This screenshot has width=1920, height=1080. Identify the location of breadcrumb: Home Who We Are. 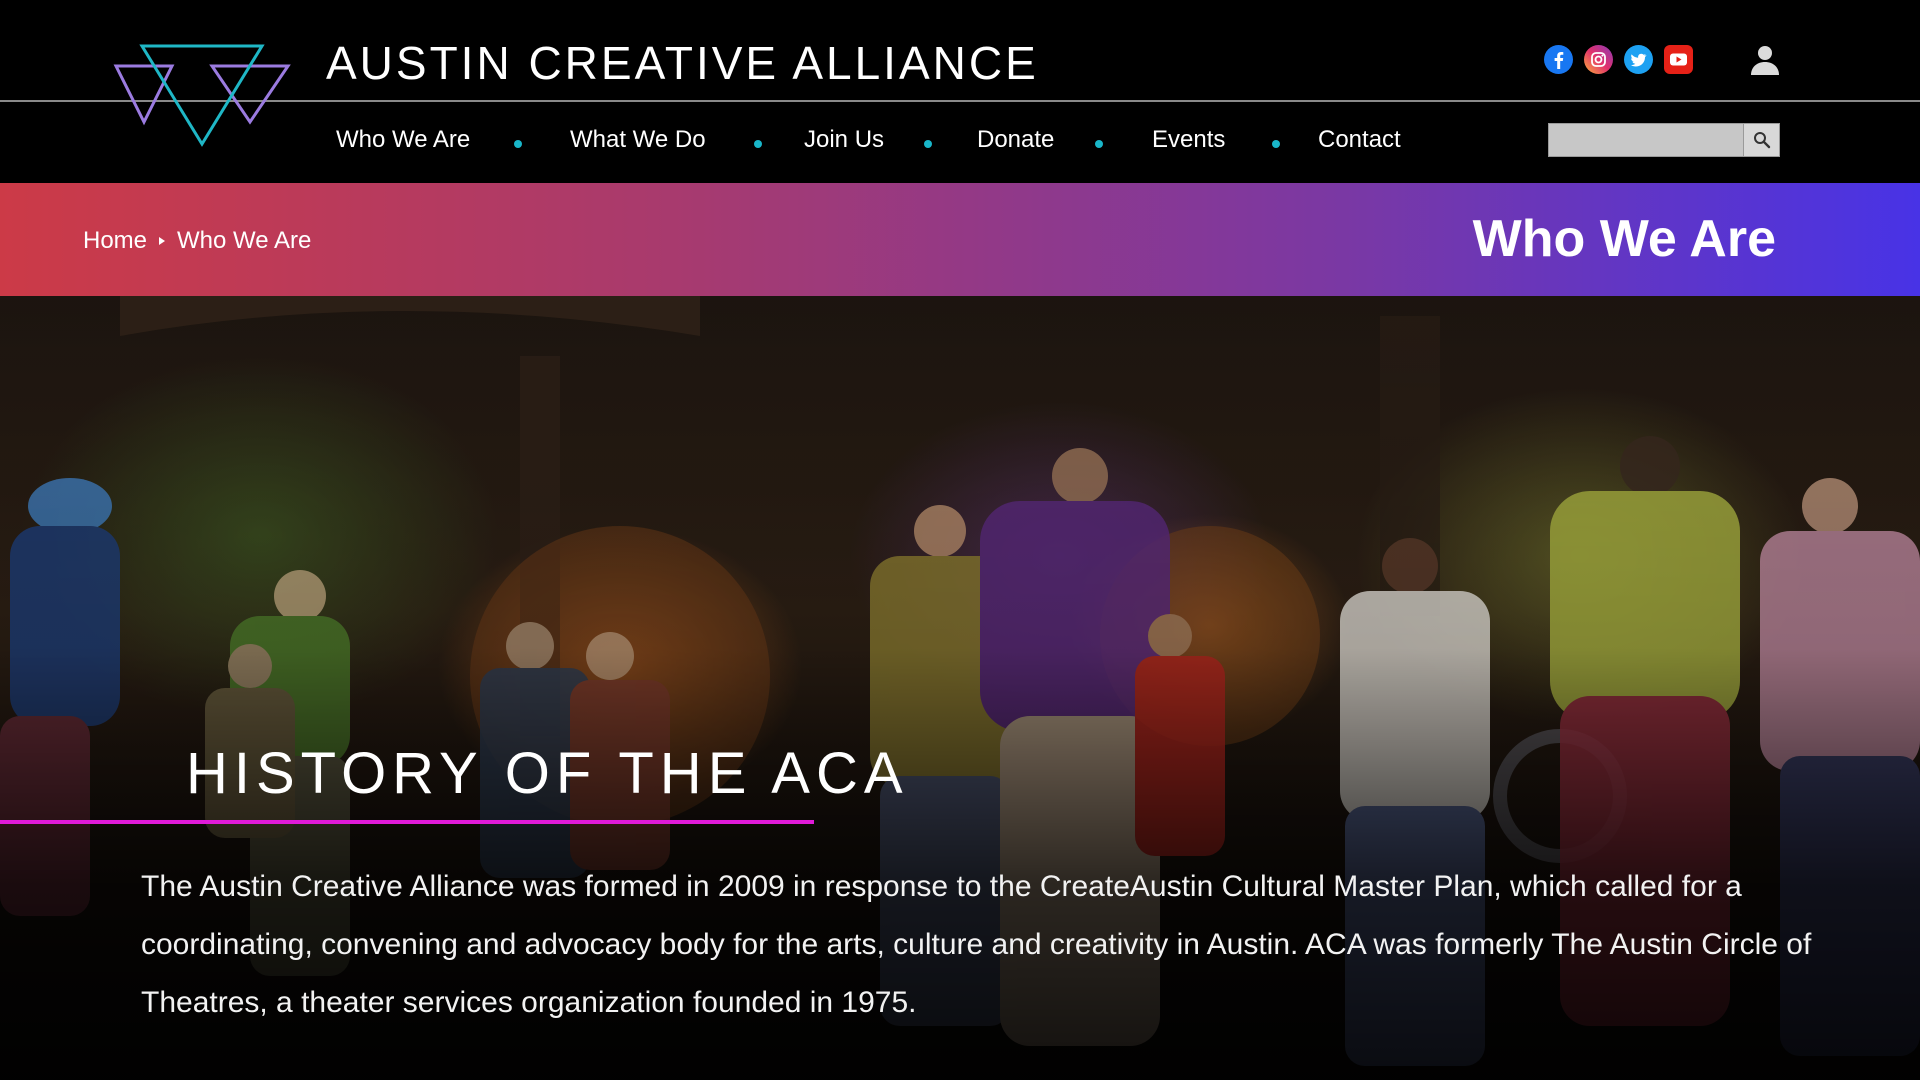
(197, 241).